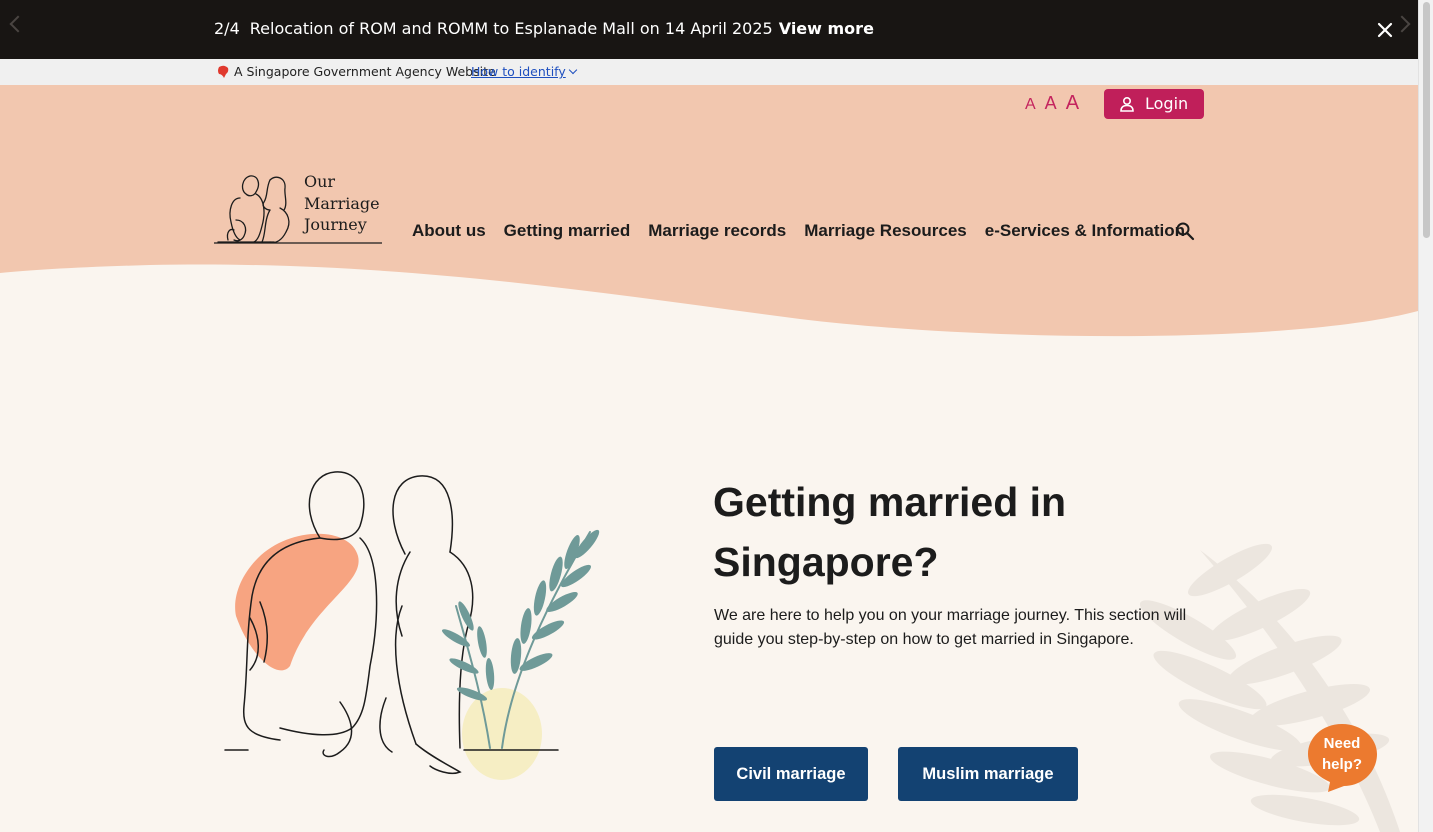 The height and width of the screenshot is (832, 1433). Describe the element at coordinates (826, 28) in the screenshot. I see `view-more-link: View more` at that location.